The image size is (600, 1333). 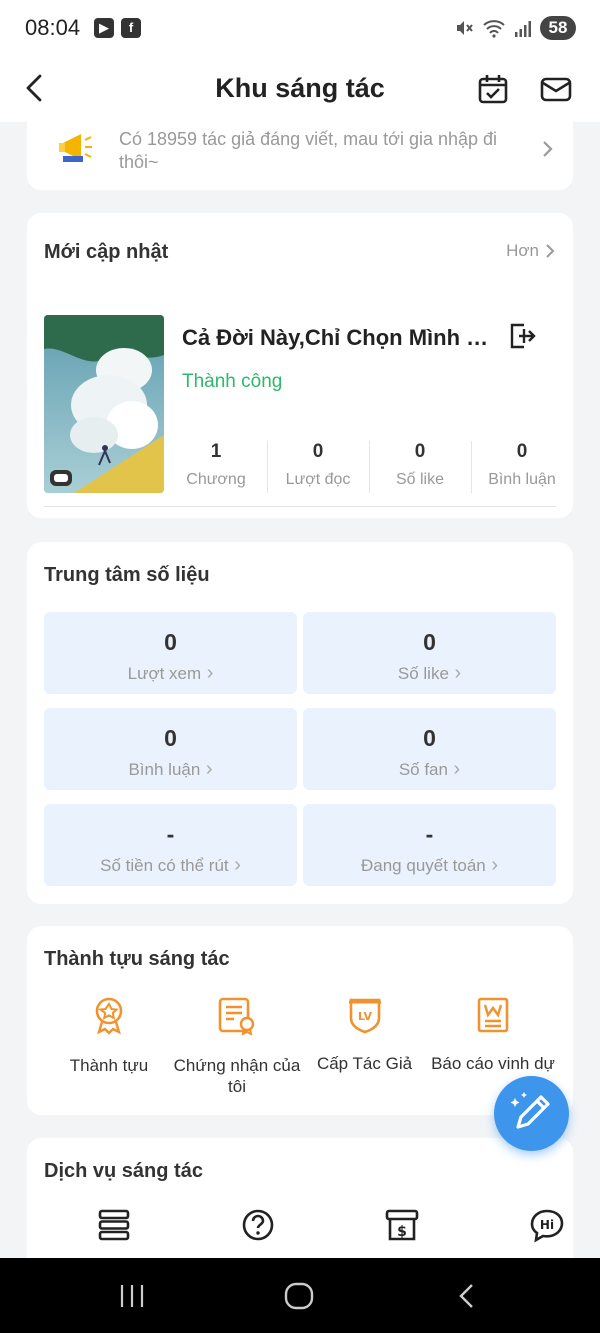 I want to click on system-back-icon, so click(x=467, y=1296).